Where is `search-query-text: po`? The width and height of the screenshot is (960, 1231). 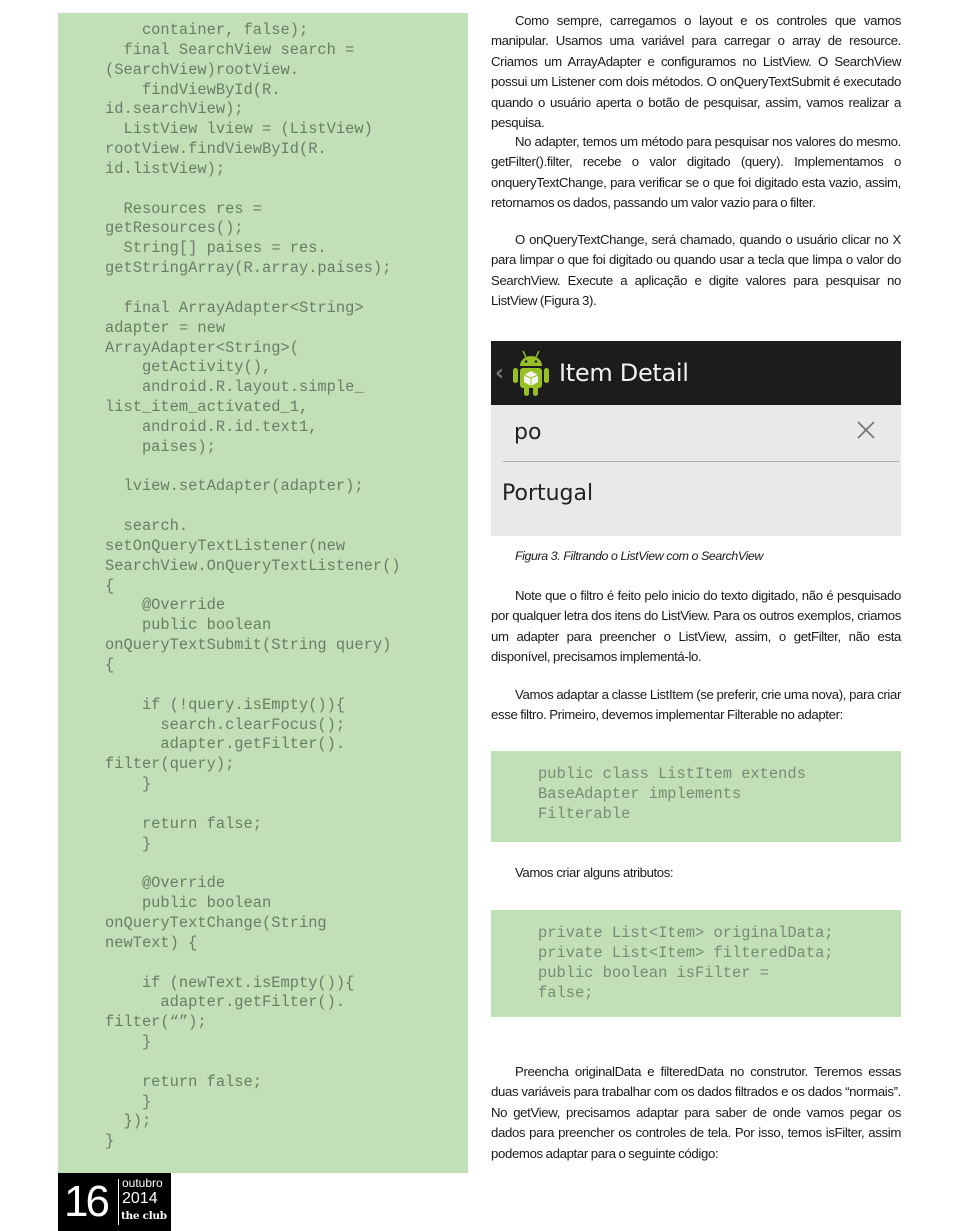
search-query-text: po is located at coordinates (527, 432).